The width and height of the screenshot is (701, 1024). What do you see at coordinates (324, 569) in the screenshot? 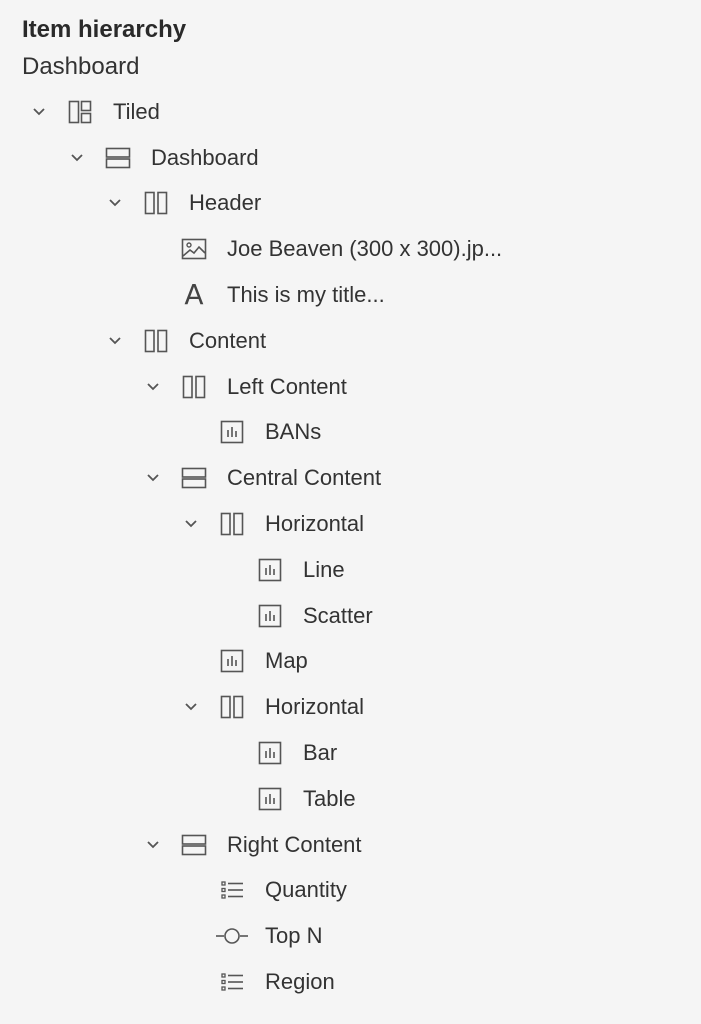
I see `tree-item-label: Line` at bounding box center [324, 569].